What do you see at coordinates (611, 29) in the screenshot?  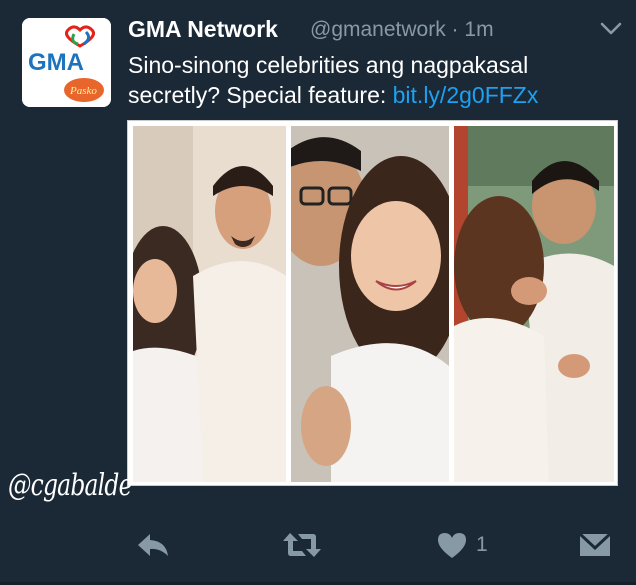 I see `chevron-down-icon` at bounding box center [611, 29].